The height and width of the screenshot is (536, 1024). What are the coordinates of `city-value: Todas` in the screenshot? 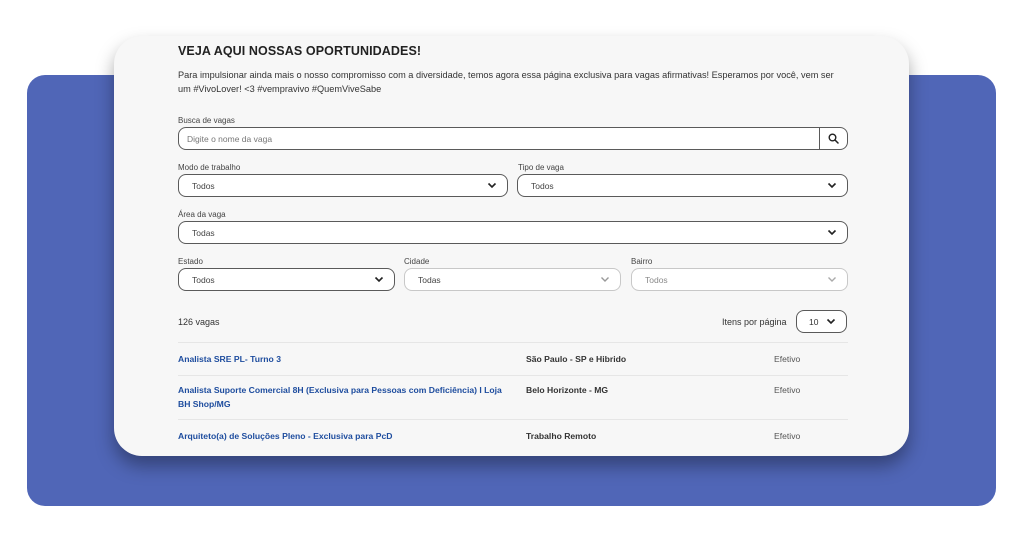 It's located at (429, 280).